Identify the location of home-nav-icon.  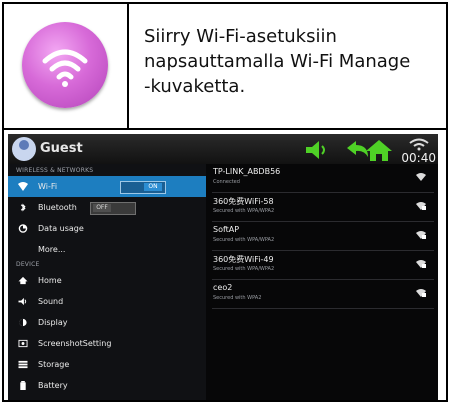
(379, 150).